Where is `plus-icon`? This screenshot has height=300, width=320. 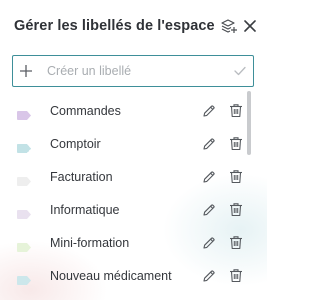 plus-icon is located at coordinates (26, 71).